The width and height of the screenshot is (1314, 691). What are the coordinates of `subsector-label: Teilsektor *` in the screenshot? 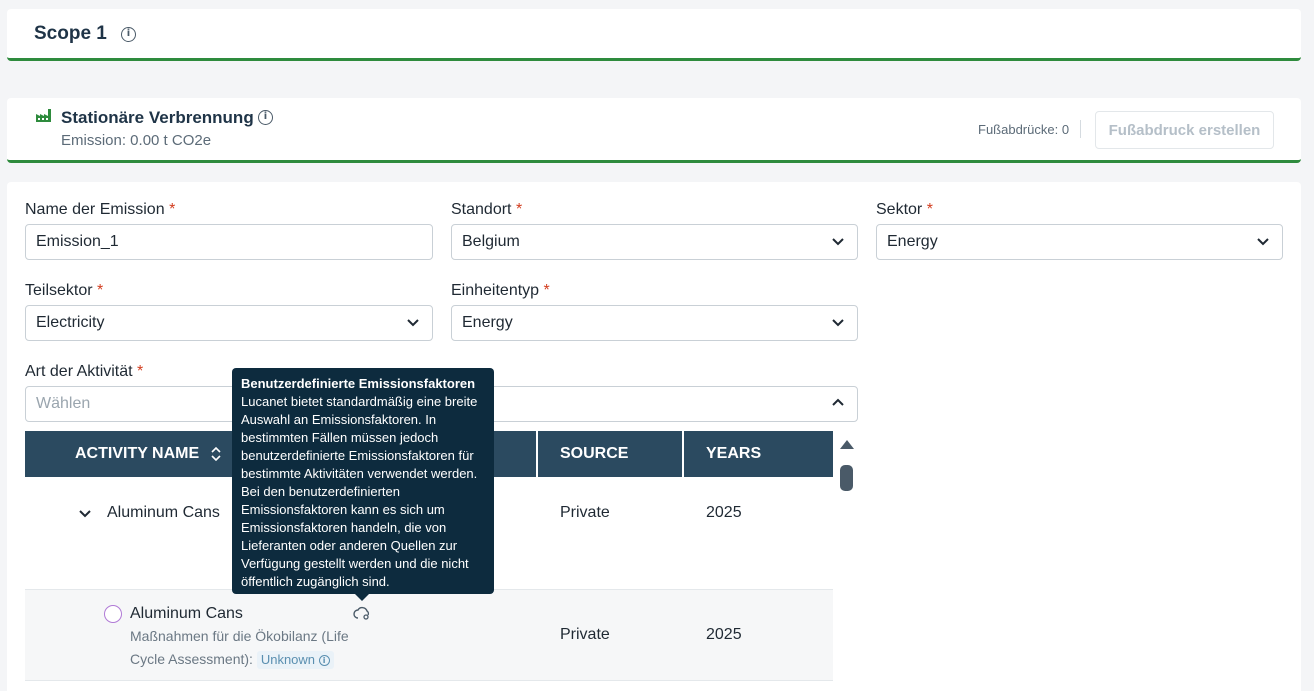 It's located at (64, 290).